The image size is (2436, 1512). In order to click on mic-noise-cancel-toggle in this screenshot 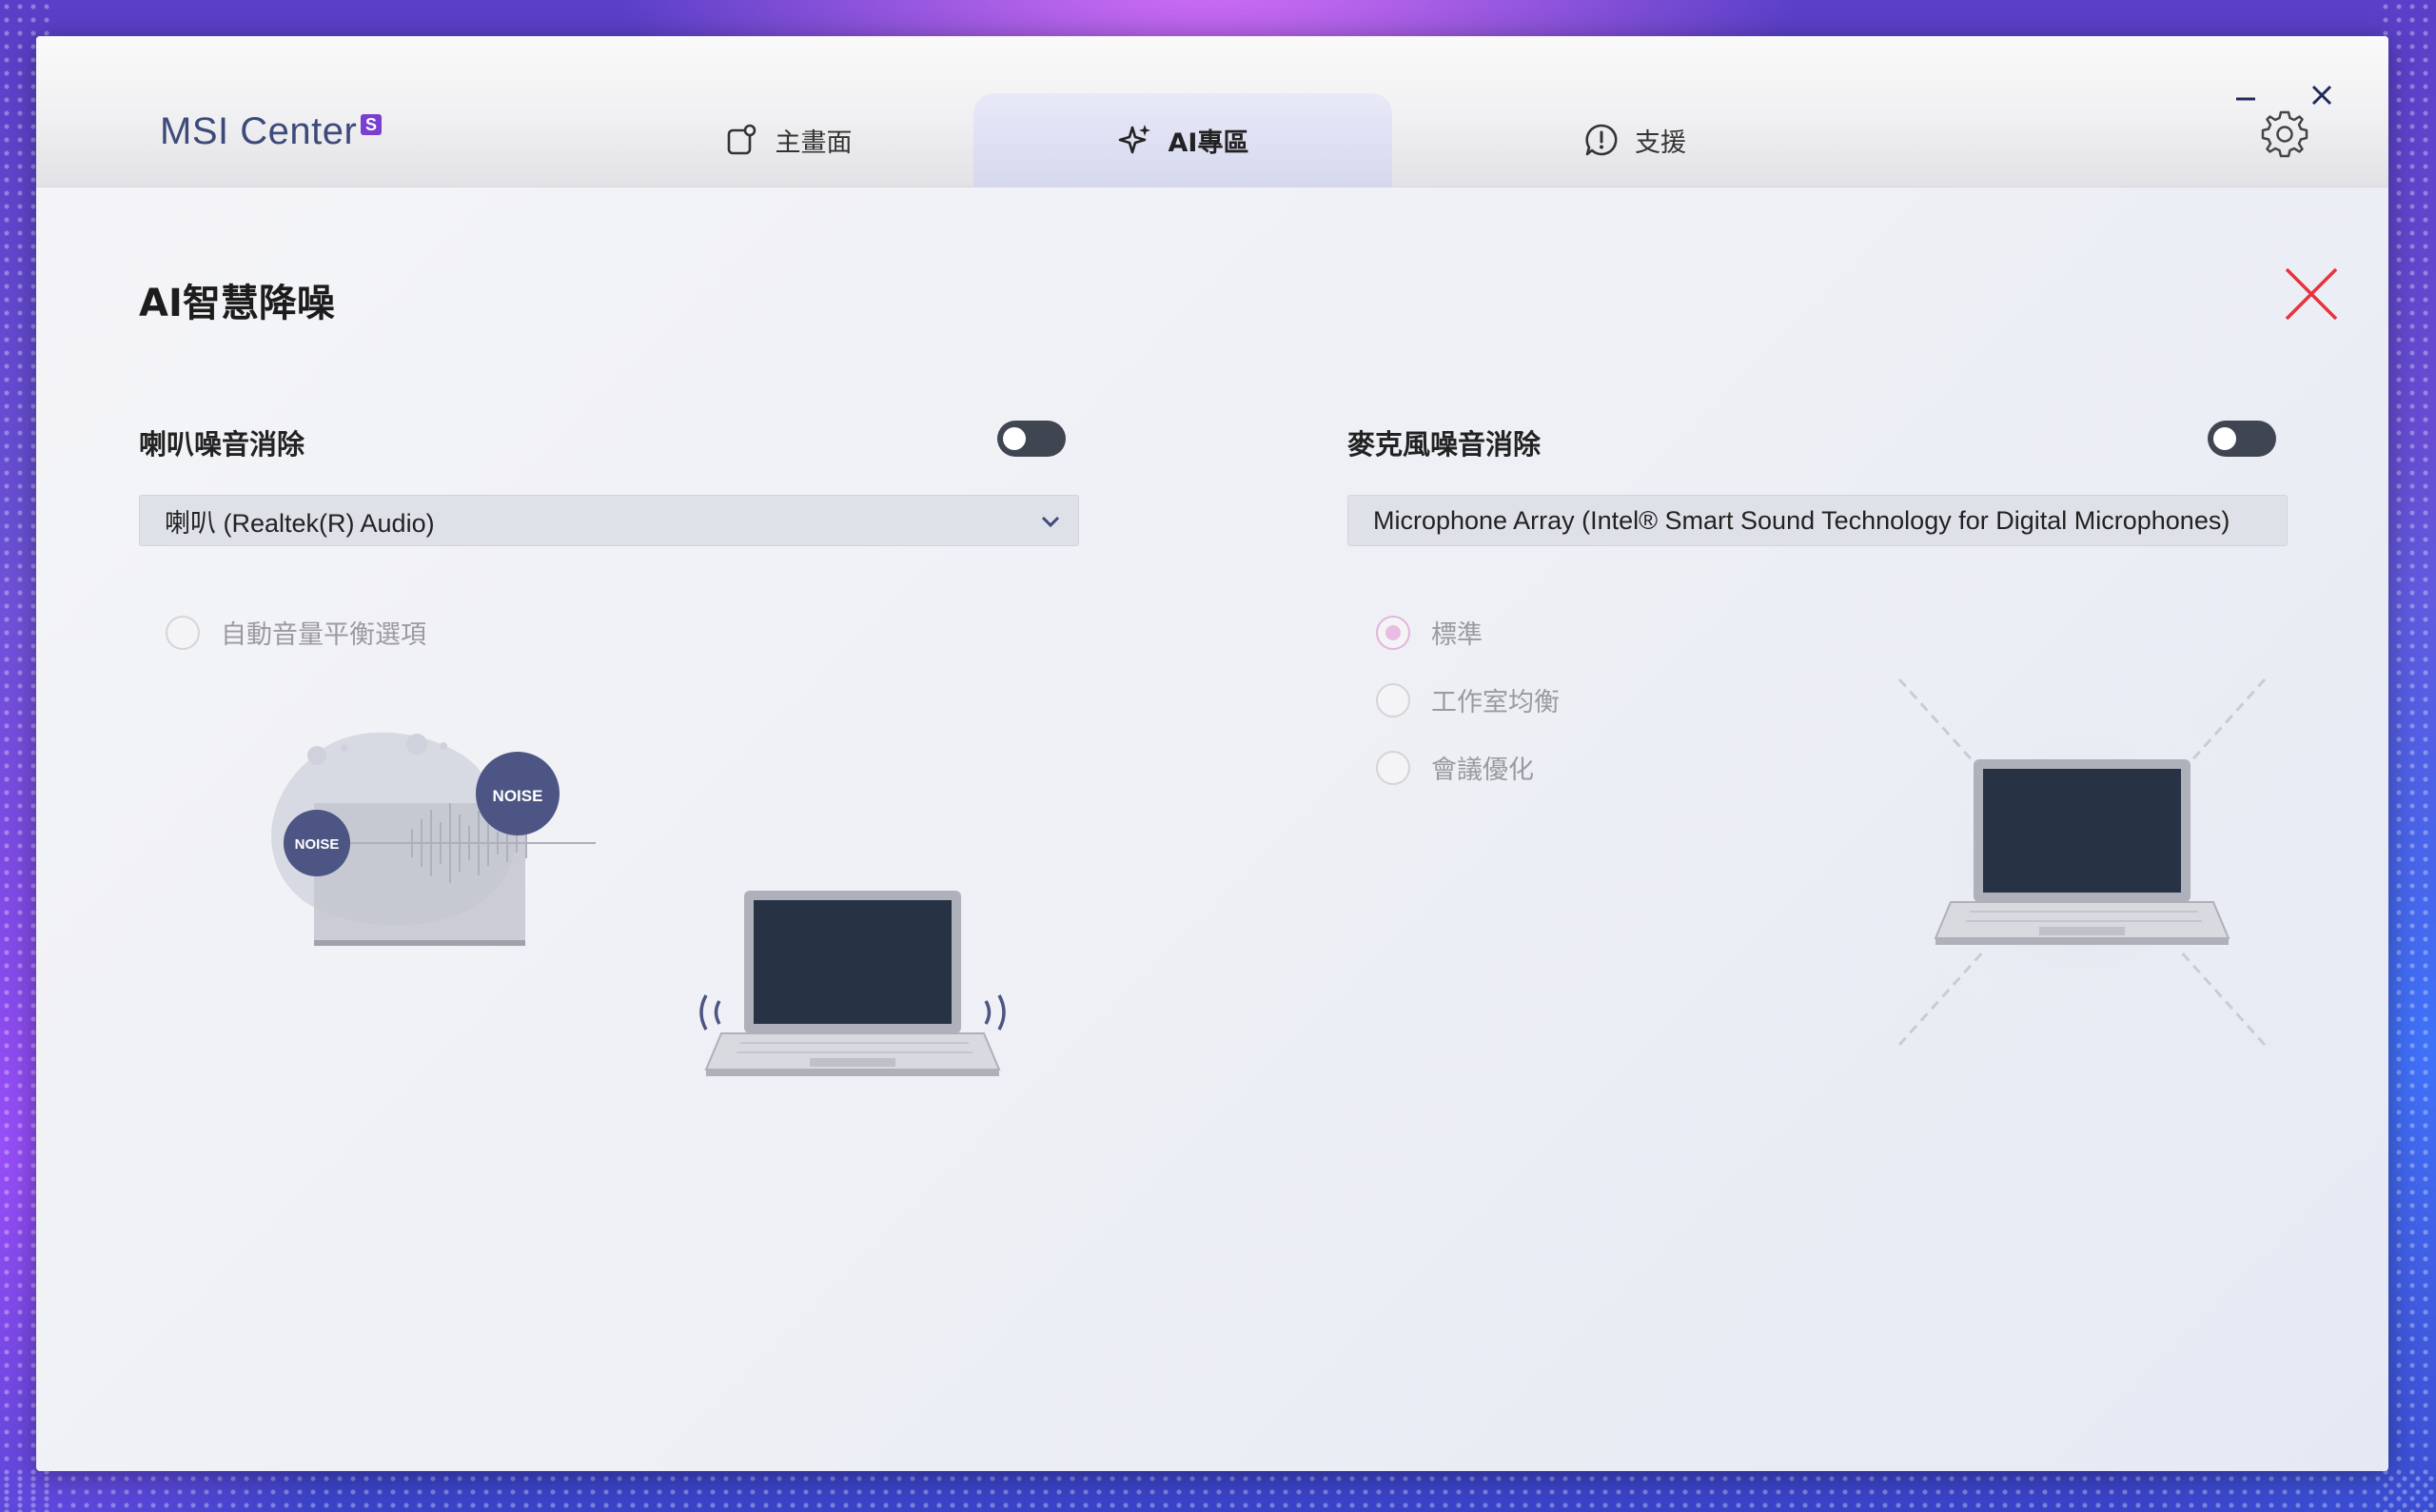, I will do `click(2242, 439)`.